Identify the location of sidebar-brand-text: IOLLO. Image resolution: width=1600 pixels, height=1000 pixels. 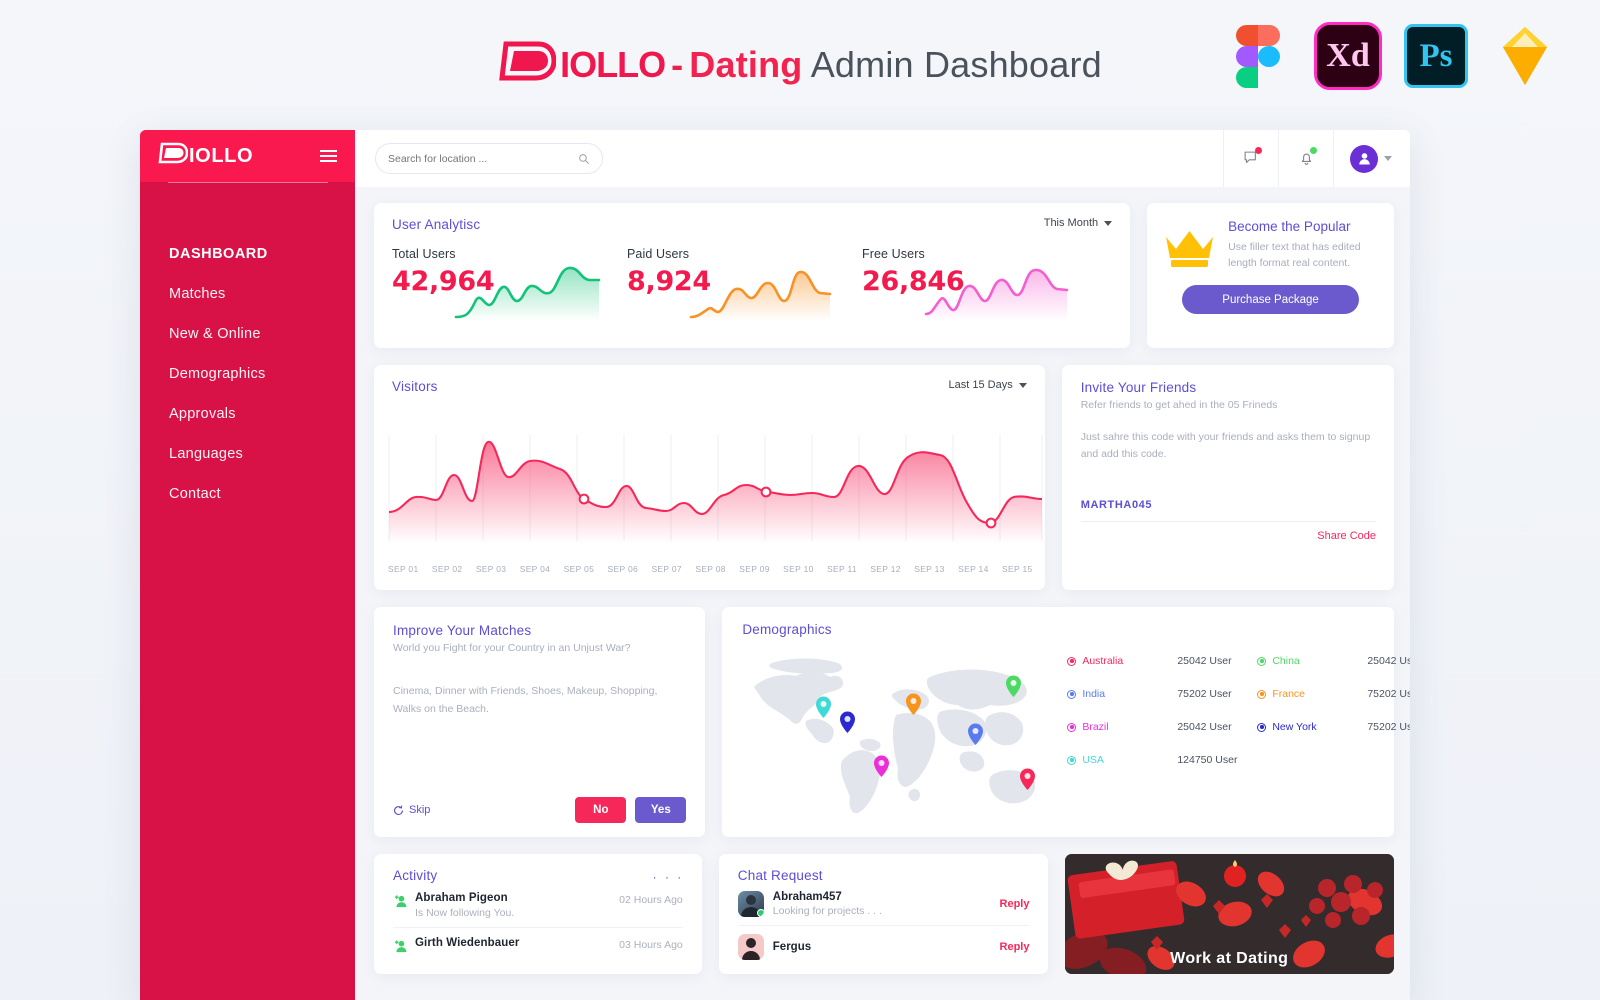
(221, 155).